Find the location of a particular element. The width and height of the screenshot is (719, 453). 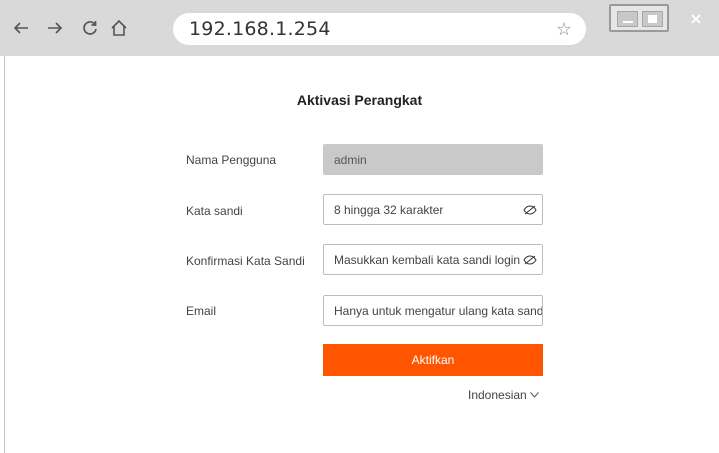

reload-button is located at coordinates (90, 28).